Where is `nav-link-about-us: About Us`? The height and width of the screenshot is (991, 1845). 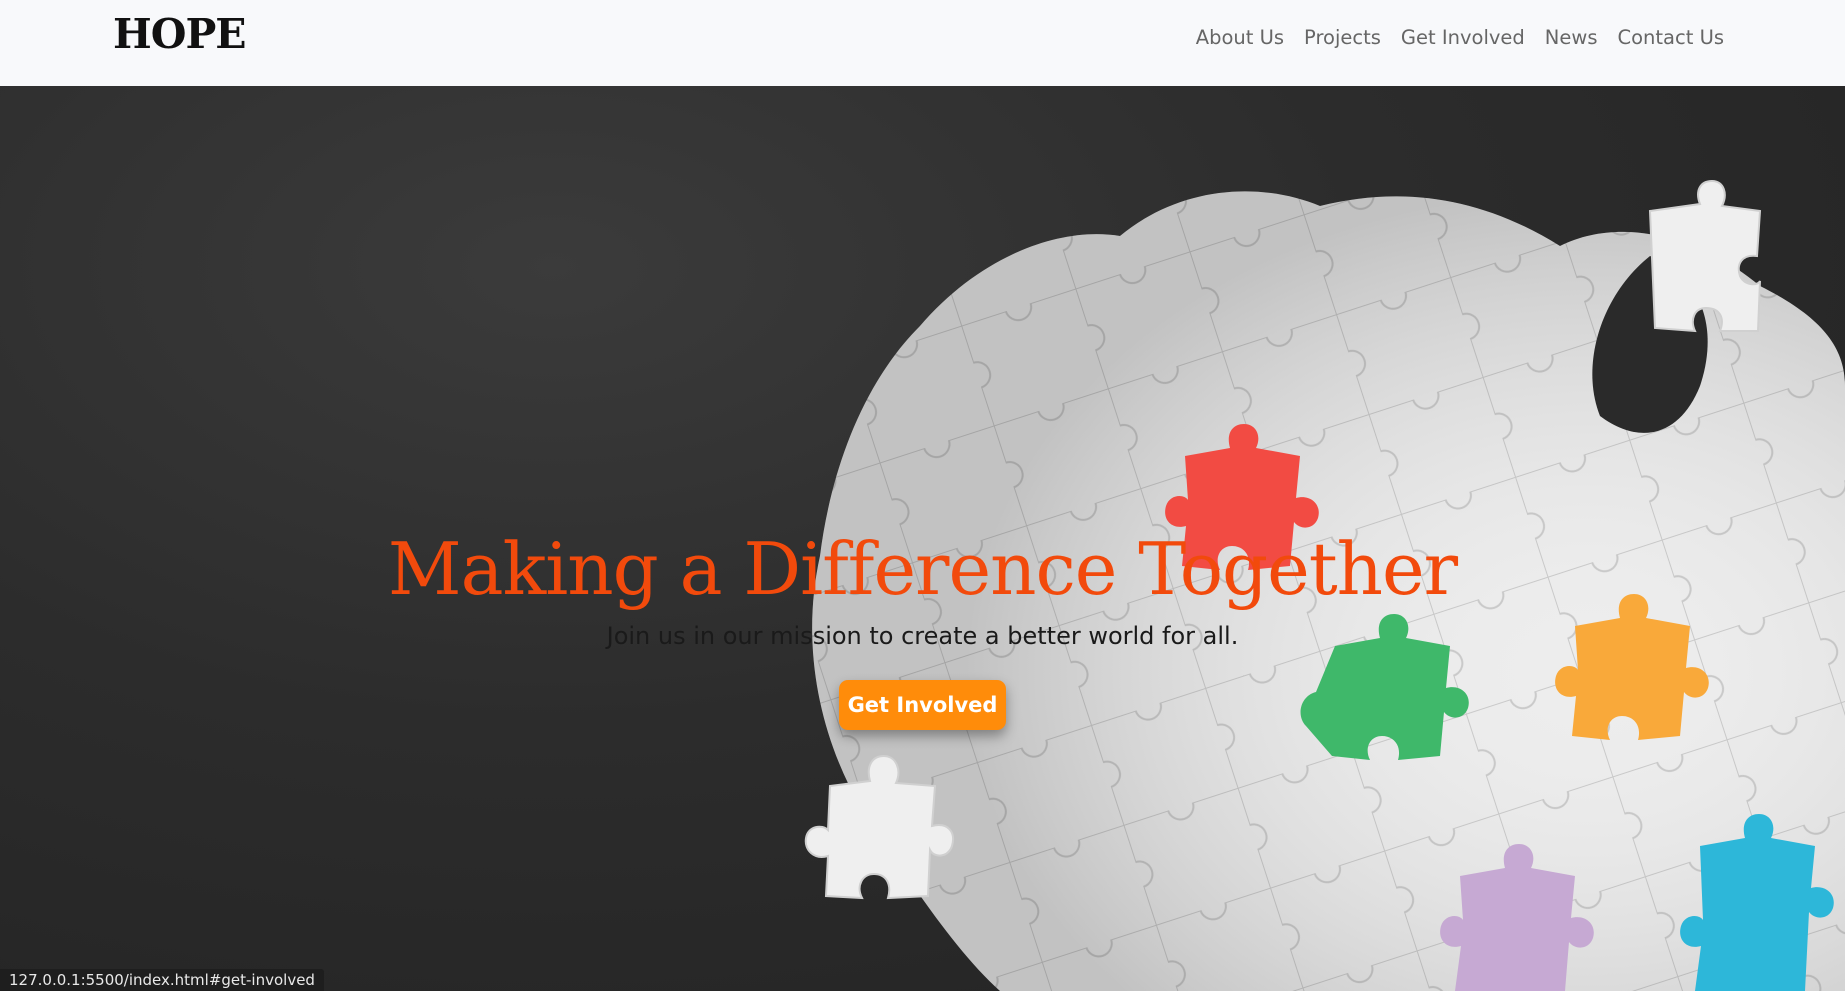
nav-link-about-us: About Us is located at coordinates (1240, 37).